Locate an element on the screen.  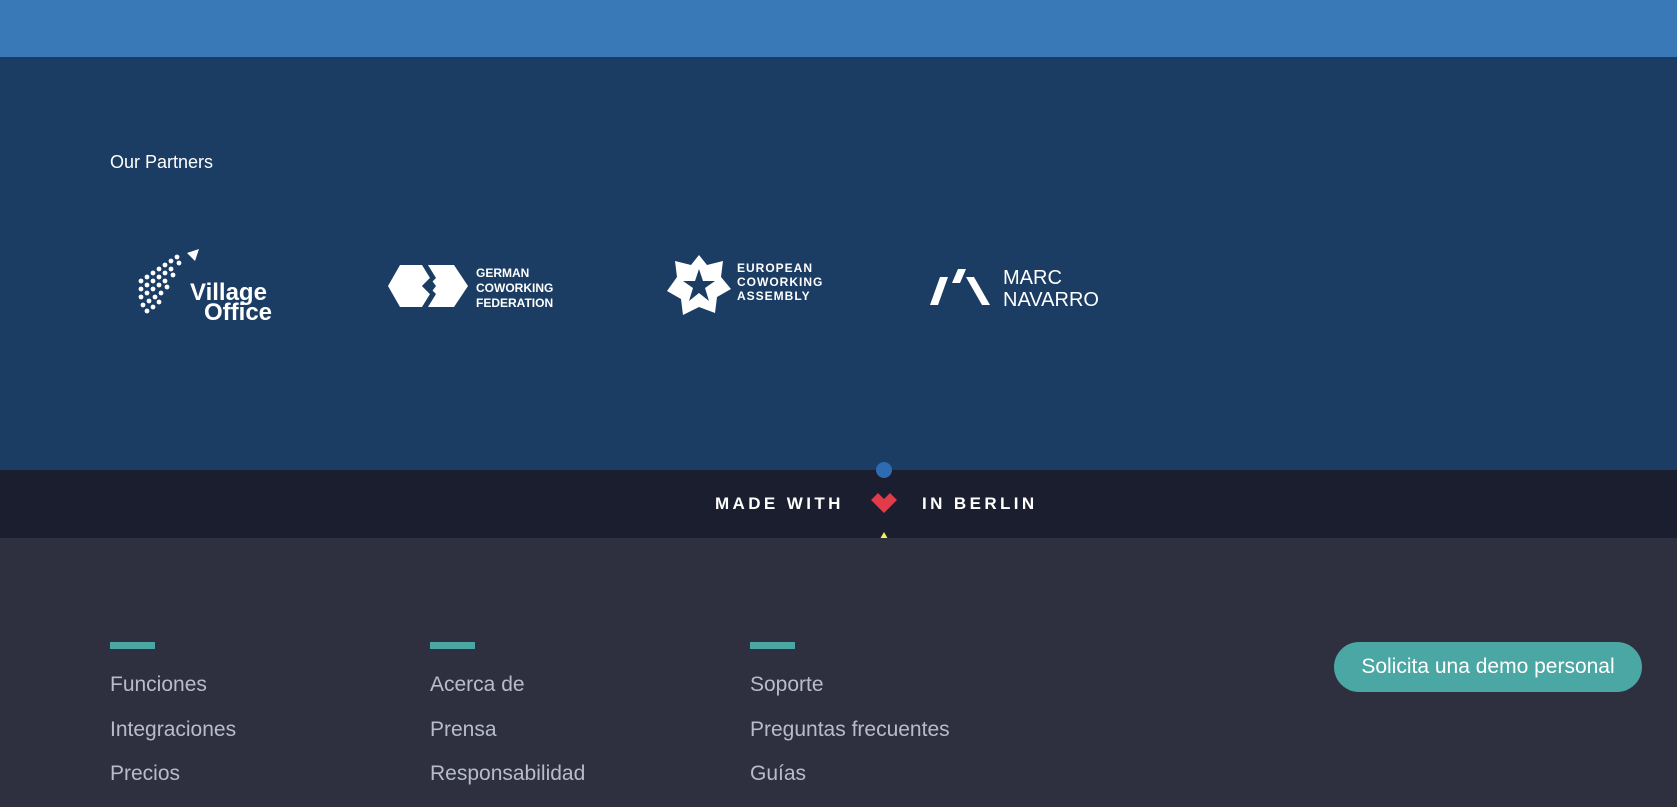
footer-column-company: Acerca de Prensa Responsabilidad is located at coordinates (507, 724).